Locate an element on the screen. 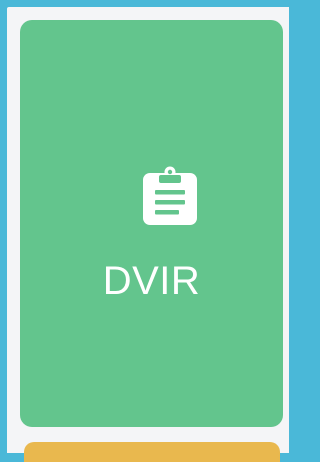  next-card is located at coordinates (152, 452).